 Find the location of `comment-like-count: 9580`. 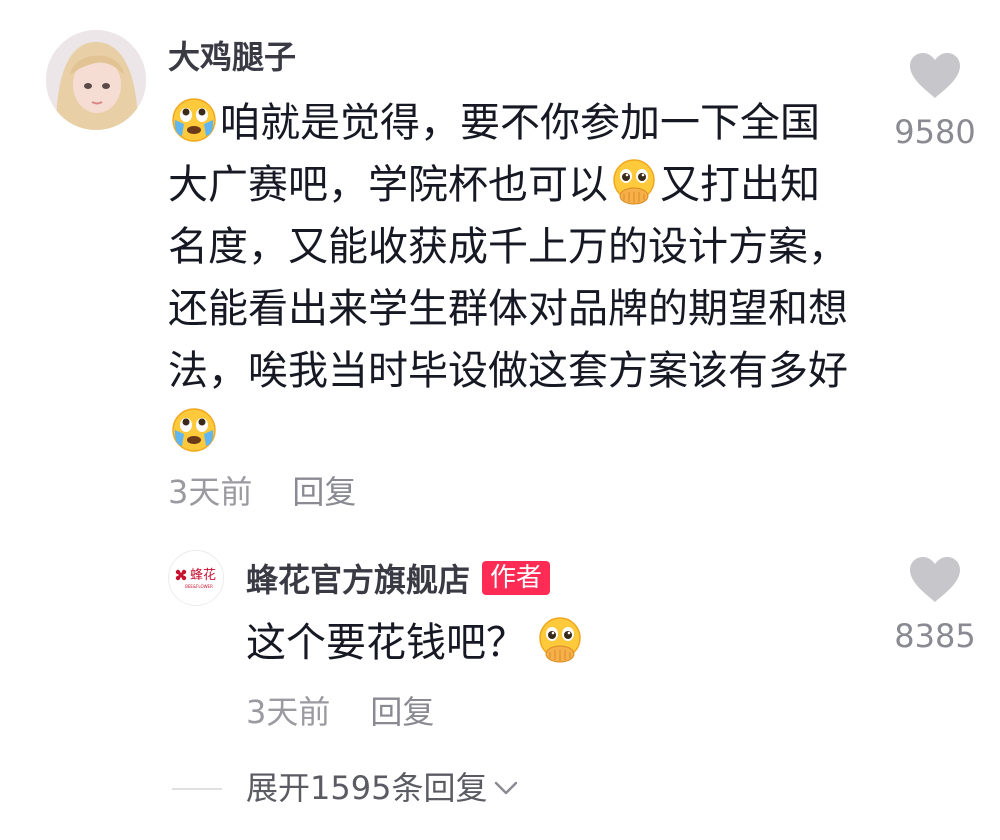

comment-like-count: 9580 is located at coordinates (935, 132).